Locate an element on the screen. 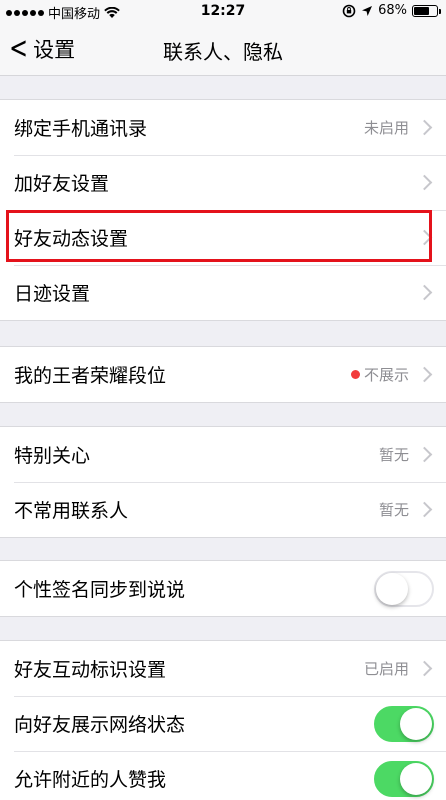 The width and height of the screenshot is (446, 800). row-add-friend-settings: 加好友设置 is located at coordinates (223, 182).